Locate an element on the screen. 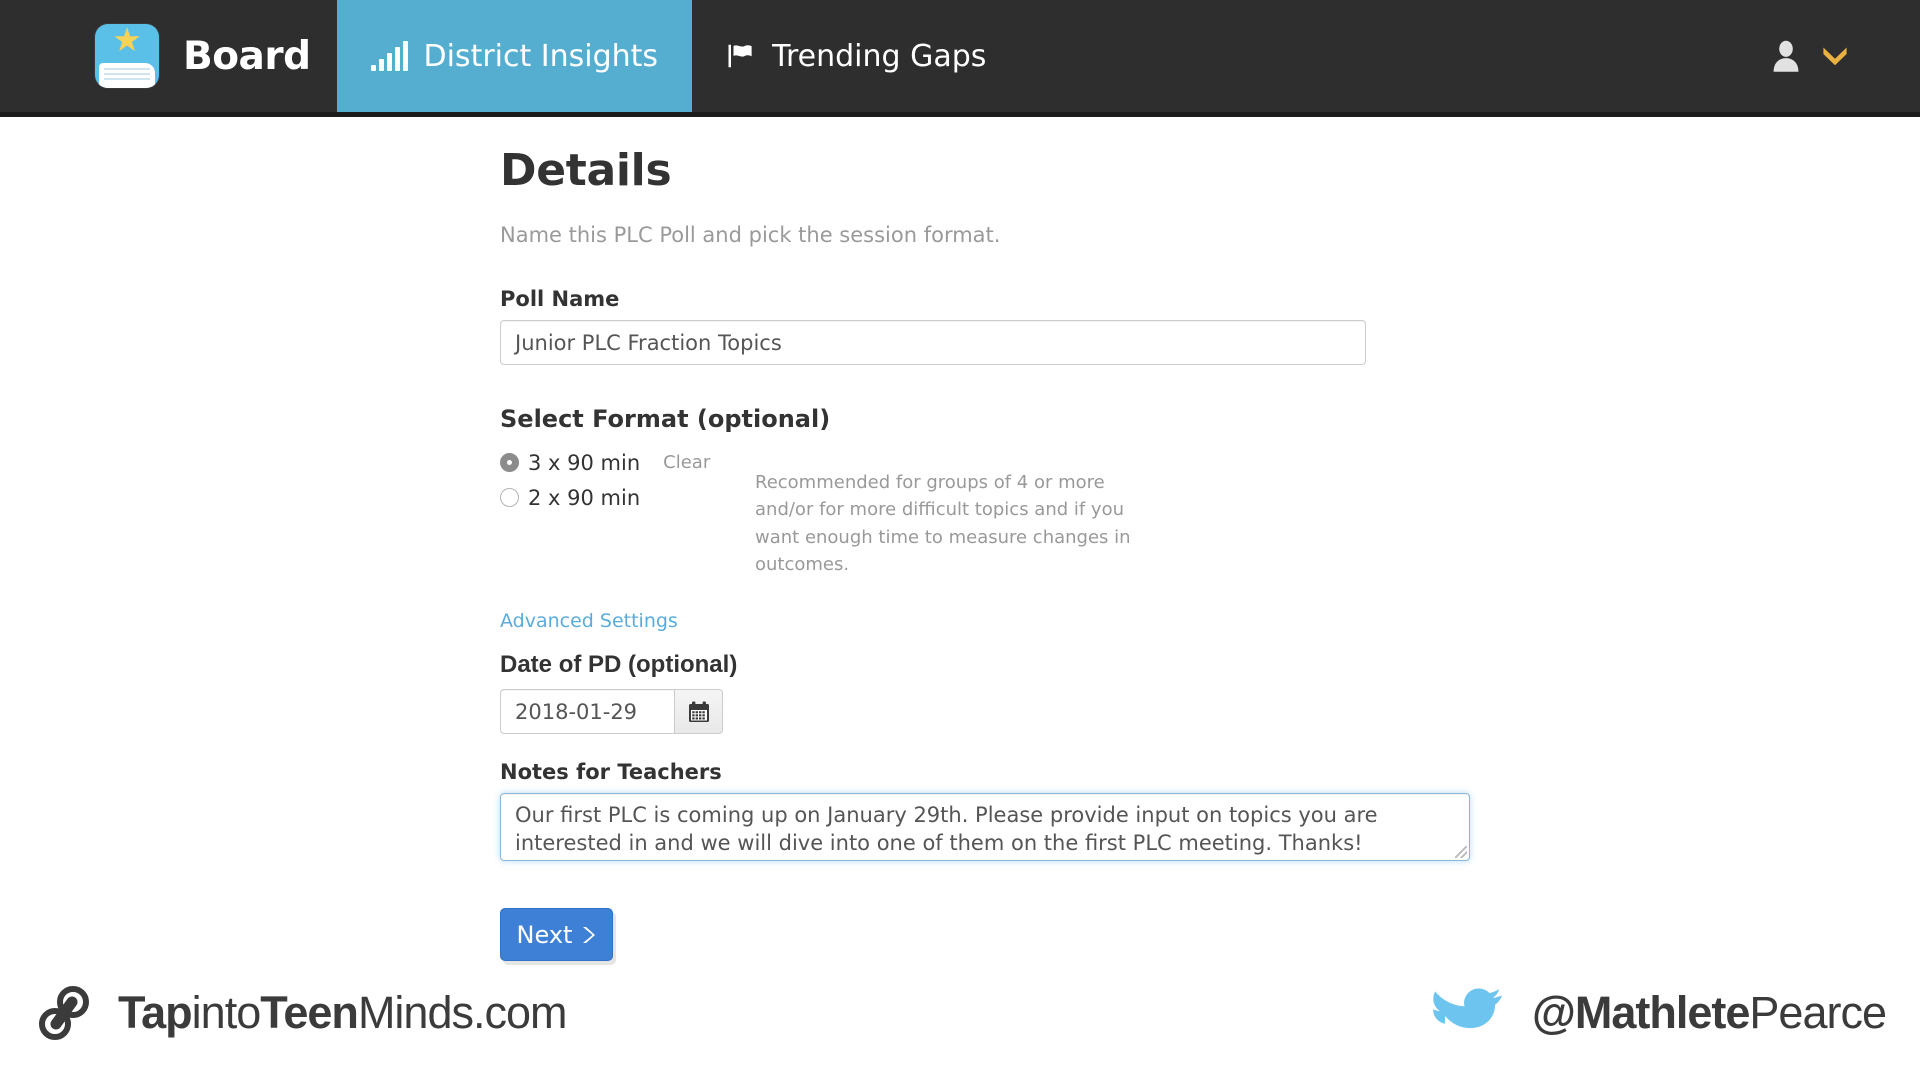  wordmark-minds: Minds.com is located at coordinates (462, 1012).